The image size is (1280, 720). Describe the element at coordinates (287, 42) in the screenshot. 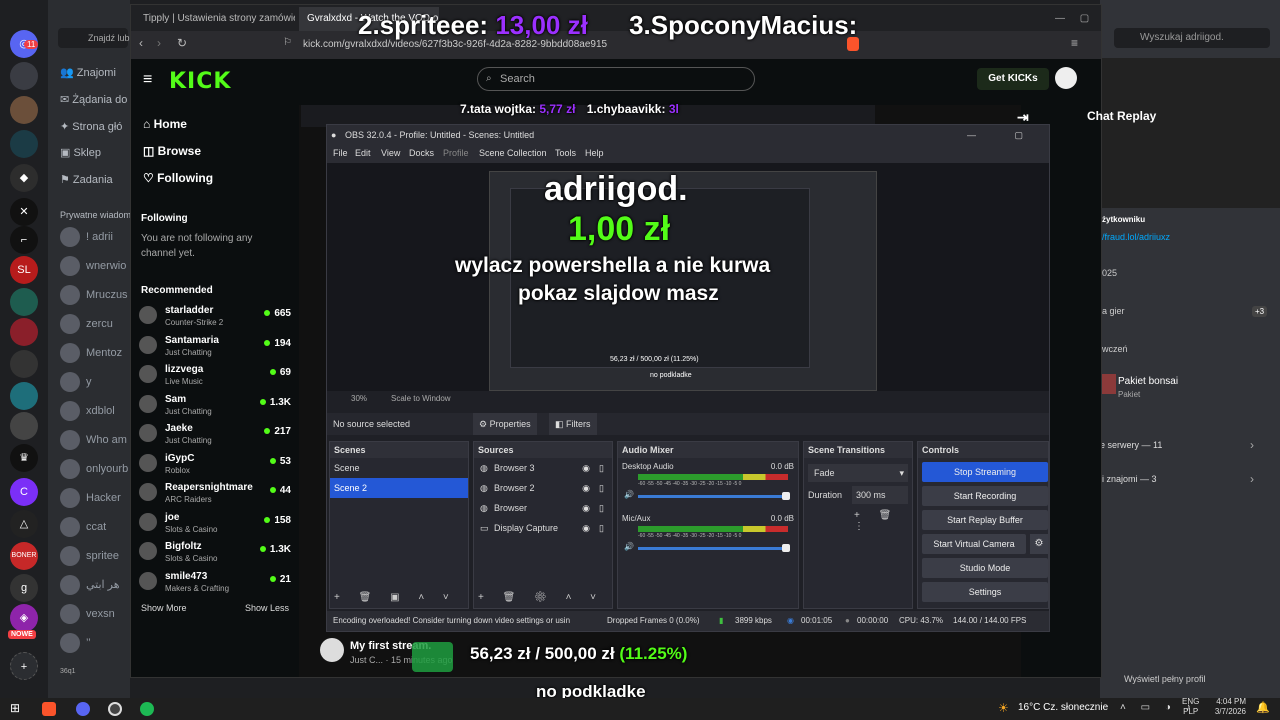

I see `bookmark-icon: ⚐` at that location.